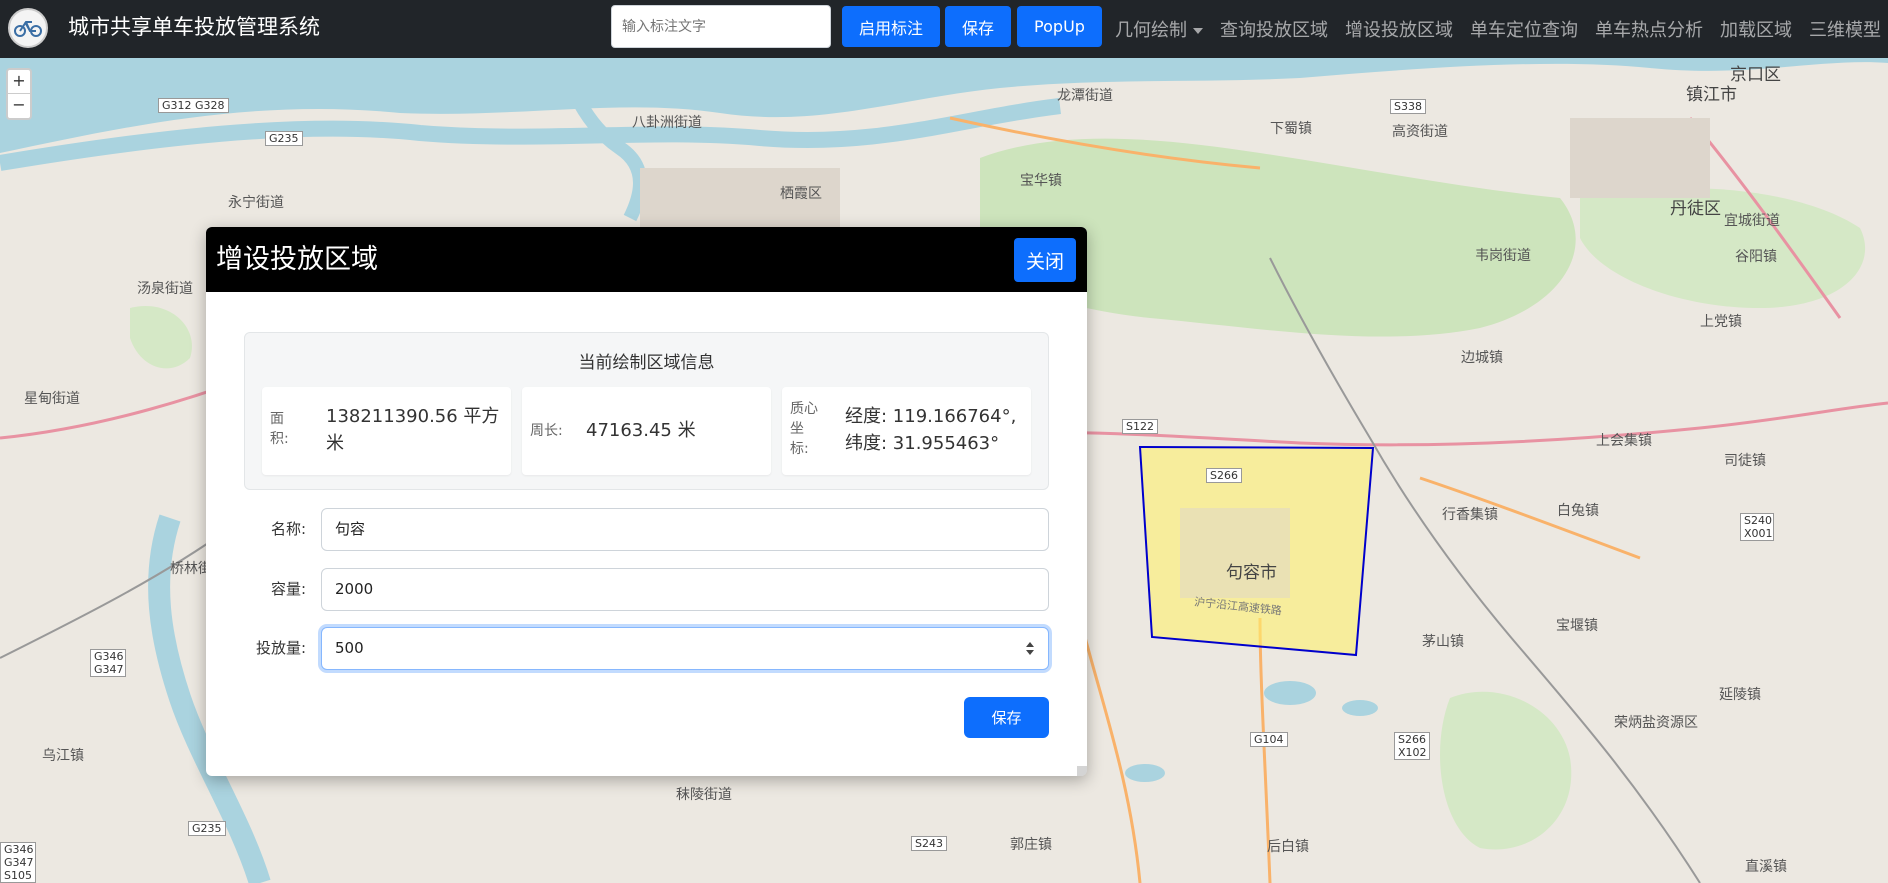  Describe the element at coordinates (1503, 256) in the screenshot. I see `map-label: 韦岗街道` at that location.